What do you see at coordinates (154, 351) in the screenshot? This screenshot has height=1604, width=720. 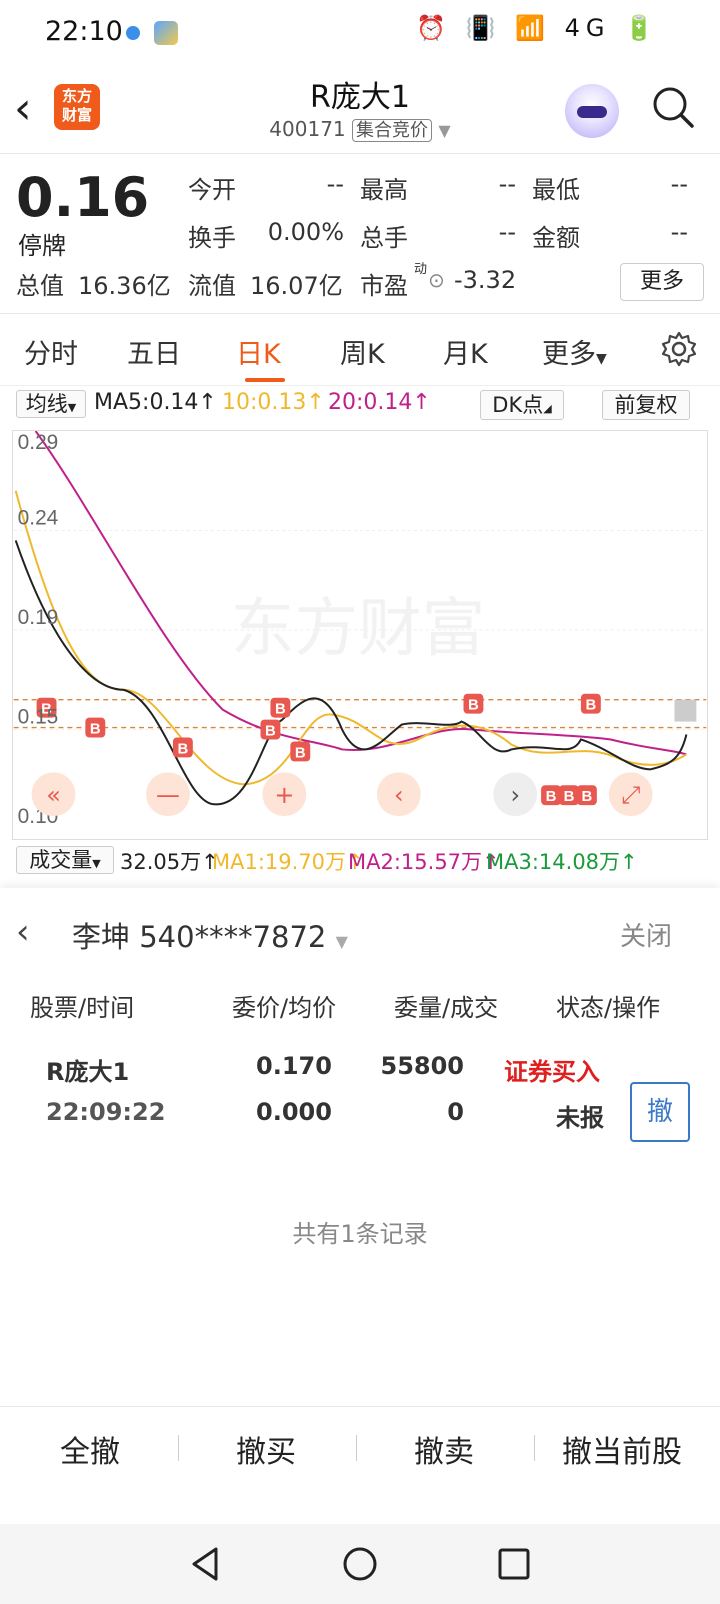 I see `tab-five-day: 五日` at bounding box center [154, 351].